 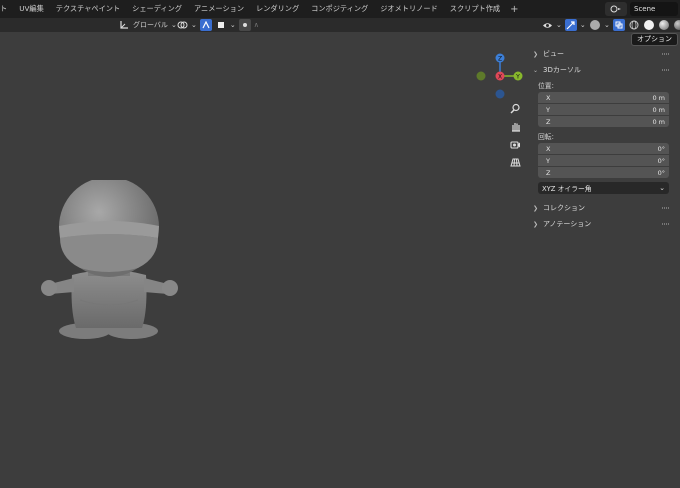 I want to click on gizmo-y-label: Y, so click(x=517, y=77).